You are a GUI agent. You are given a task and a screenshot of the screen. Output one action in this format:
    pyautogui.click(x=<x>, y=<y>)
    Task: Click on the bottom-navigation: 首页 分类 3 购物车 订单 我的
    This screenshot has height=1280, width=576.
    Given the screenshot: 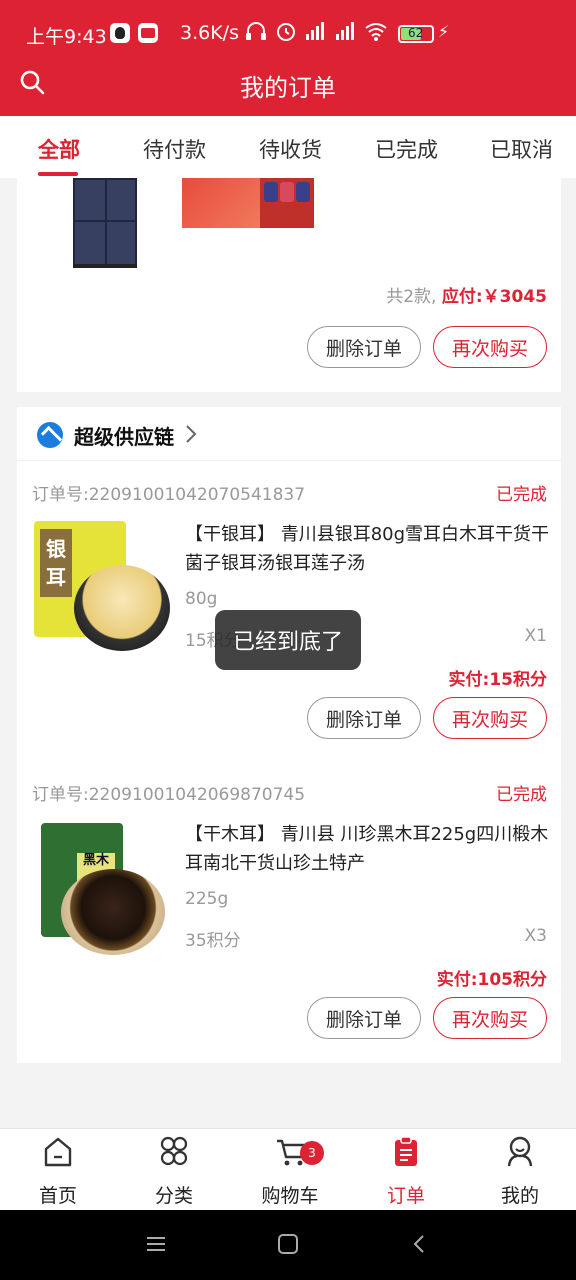 What is the action you would take?
    pyautogui.click(x=288, y=1169)
    